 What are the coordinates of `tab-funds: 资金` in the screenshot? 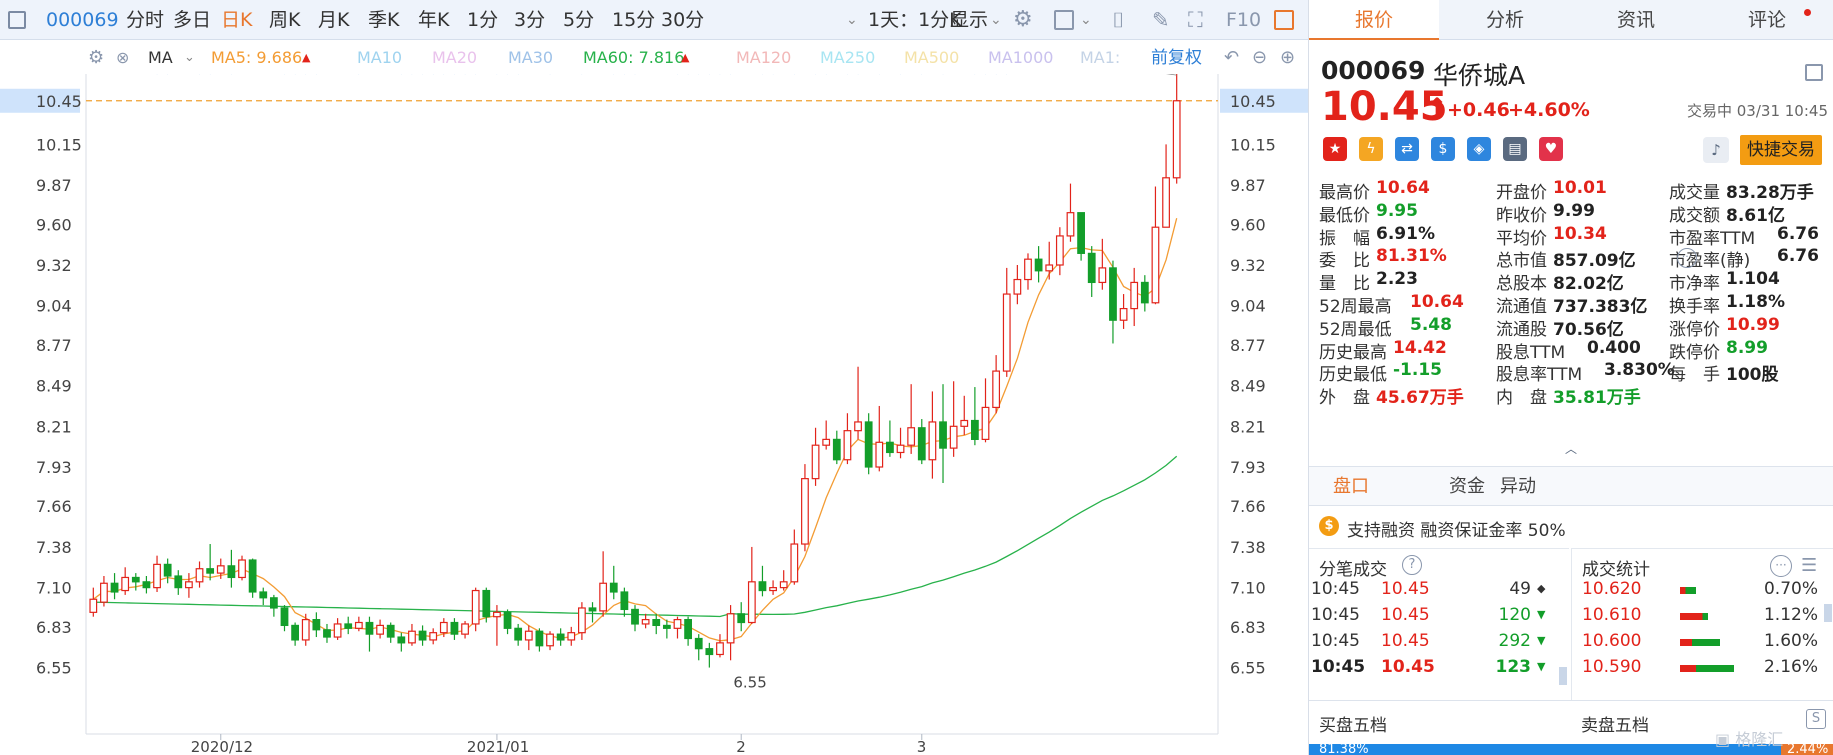 It's located at (1467, 487).